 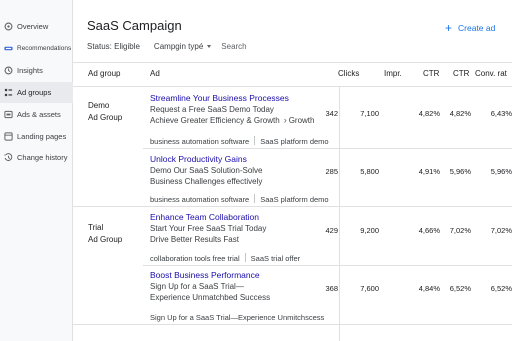 What do you see at coordinates (242, 275) in the screenshot?
I see `ad-headline: Boost Business Performance` at bounding box center [242, 275].